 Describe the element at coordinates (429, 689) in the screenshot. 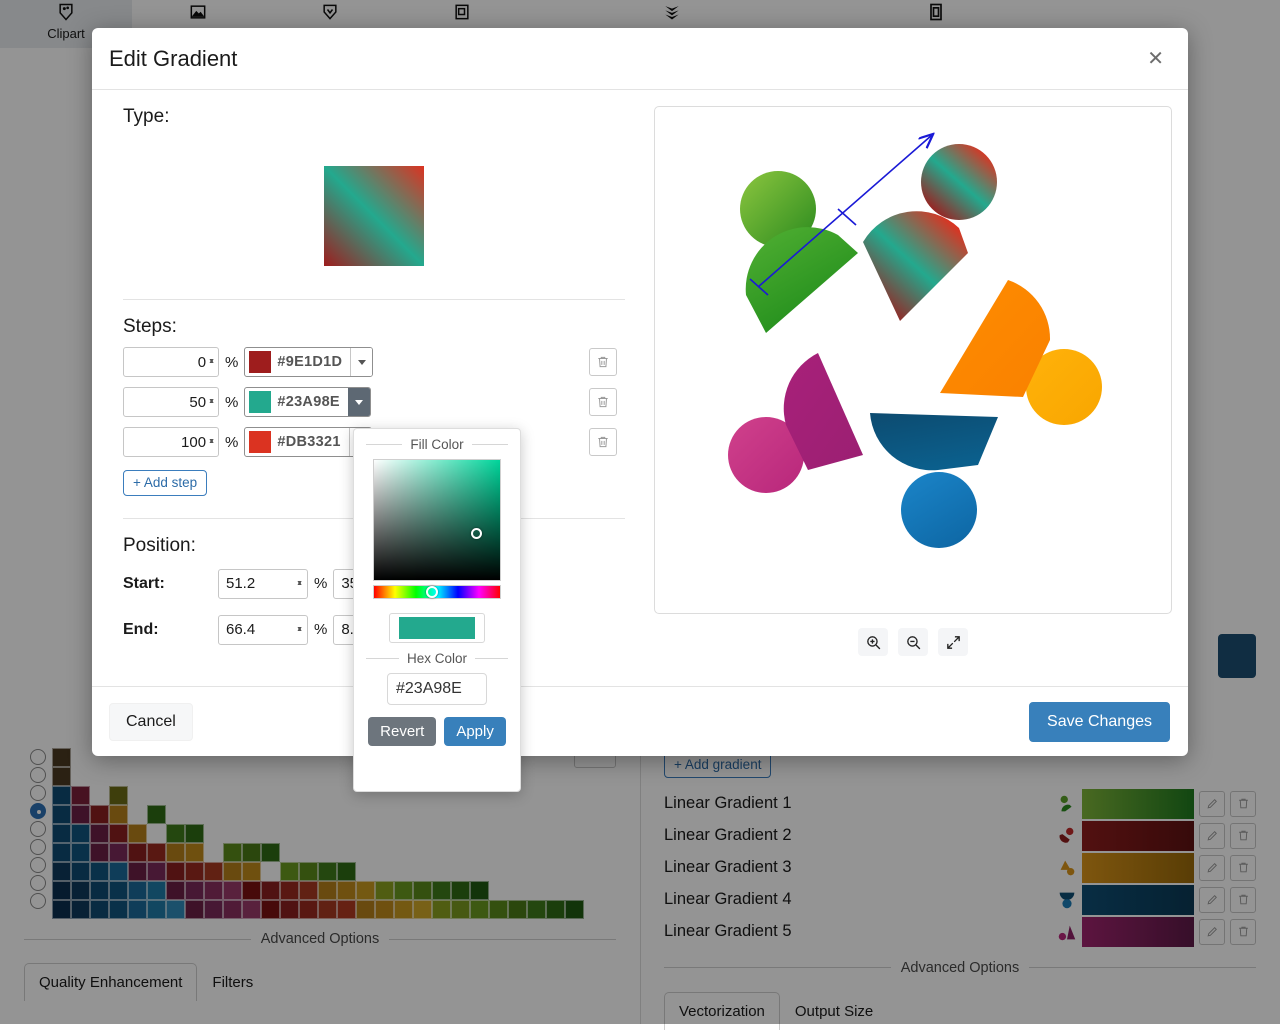

I see `hex-color-value: #23A98E` at that location.